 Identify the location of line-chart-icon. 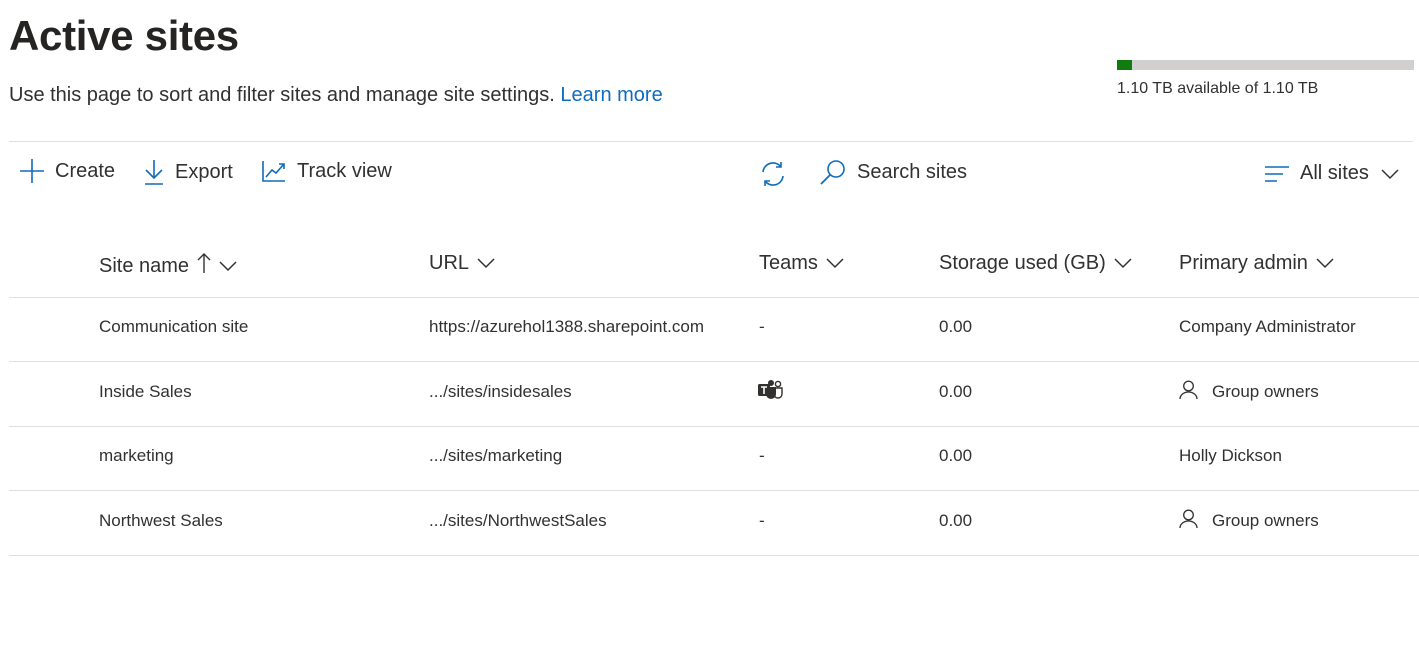
(274, 171).